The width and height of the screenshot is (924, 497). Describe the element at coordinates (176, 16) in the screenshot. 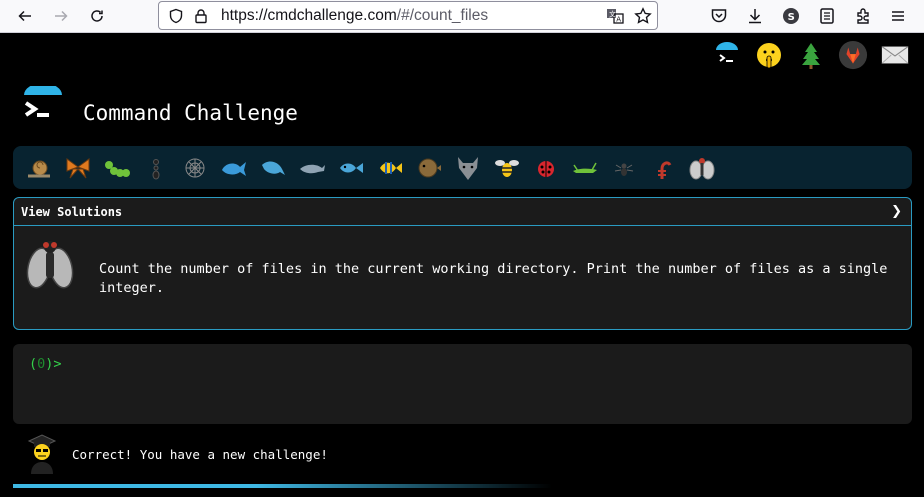

I see `shield-icon` at that location.